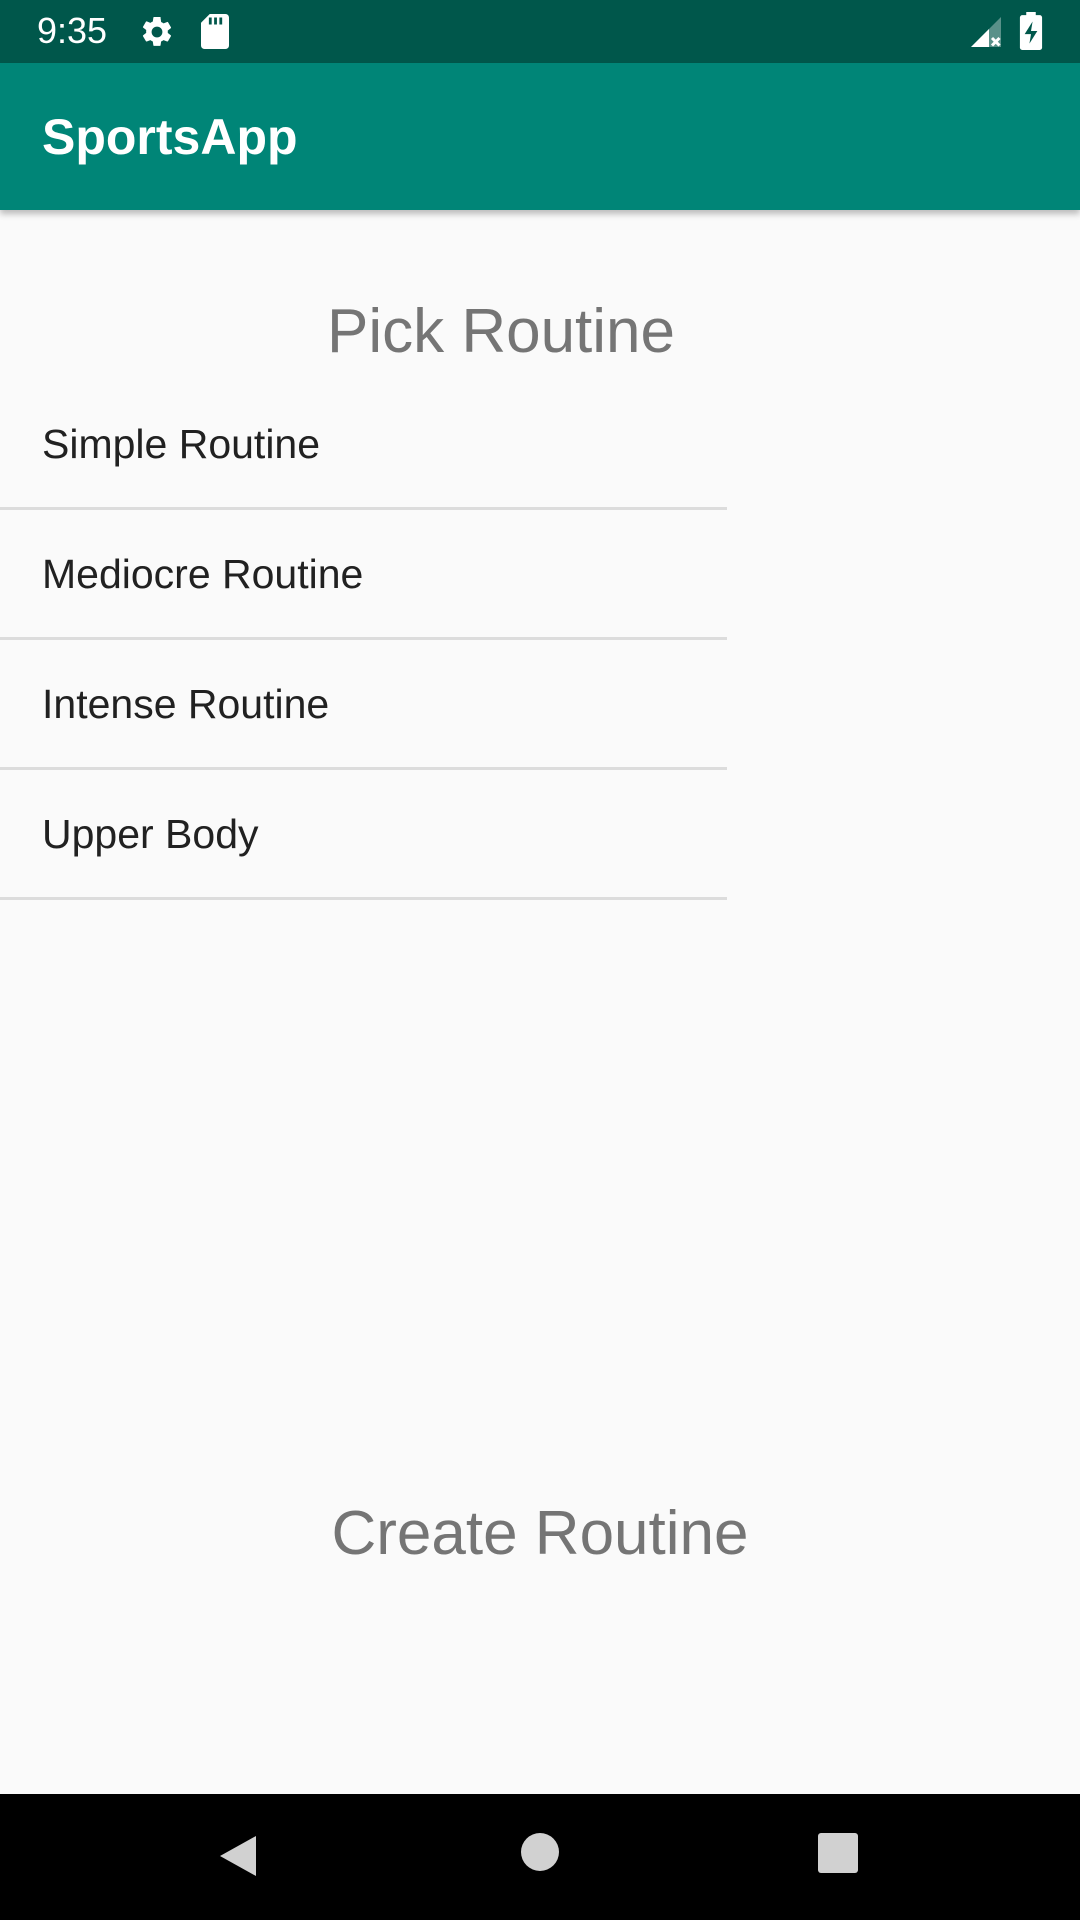 The image size is (1080, 1920). What do you see at coordinates (203, 574) in the screenshot?
I see `routine-label: Mediocre Routine` at bounding box center [203, 574].